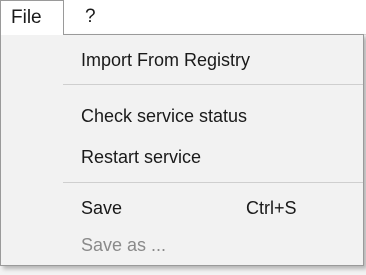 Image resolution: width=366 pixels, height=275 pixels. I want to click on menu-item-restart-service: Restart service, so click(141, 157).